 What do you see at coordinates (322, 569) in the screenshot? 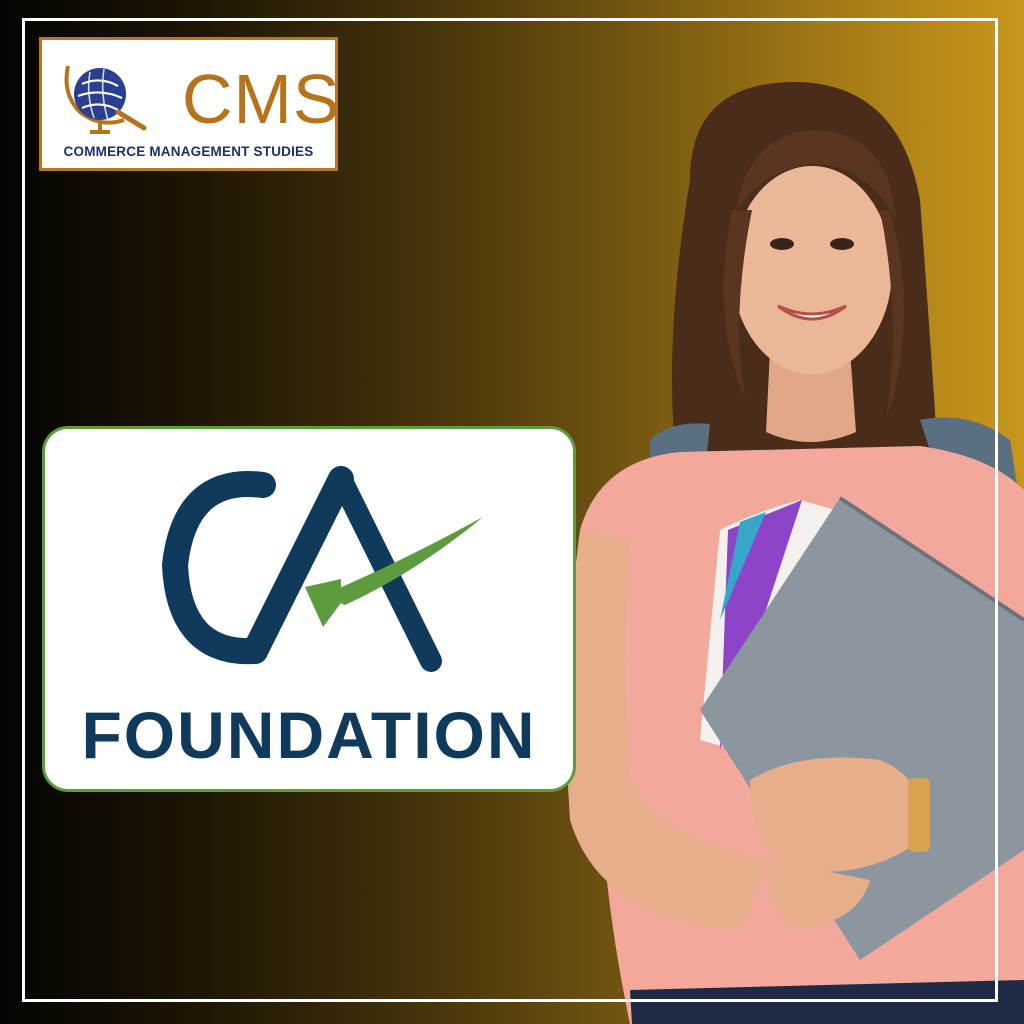
I see `ca-logo` at bounding box center [322, 569].